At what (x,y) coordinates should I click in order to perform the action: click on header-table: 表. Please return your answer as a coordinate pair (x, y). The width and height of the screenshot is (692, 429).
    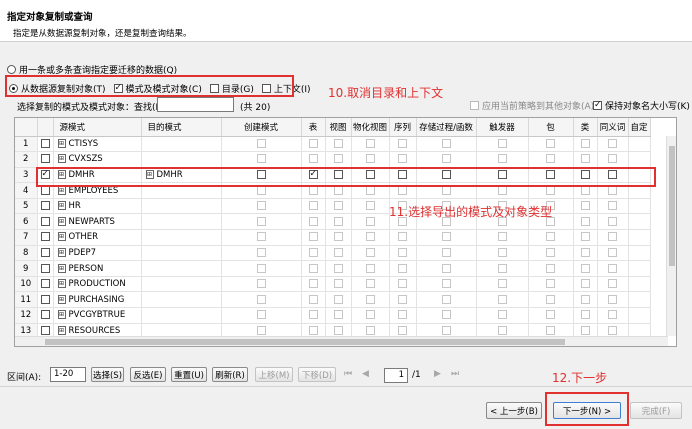
    Looking at the image, I should click on (313, 127).